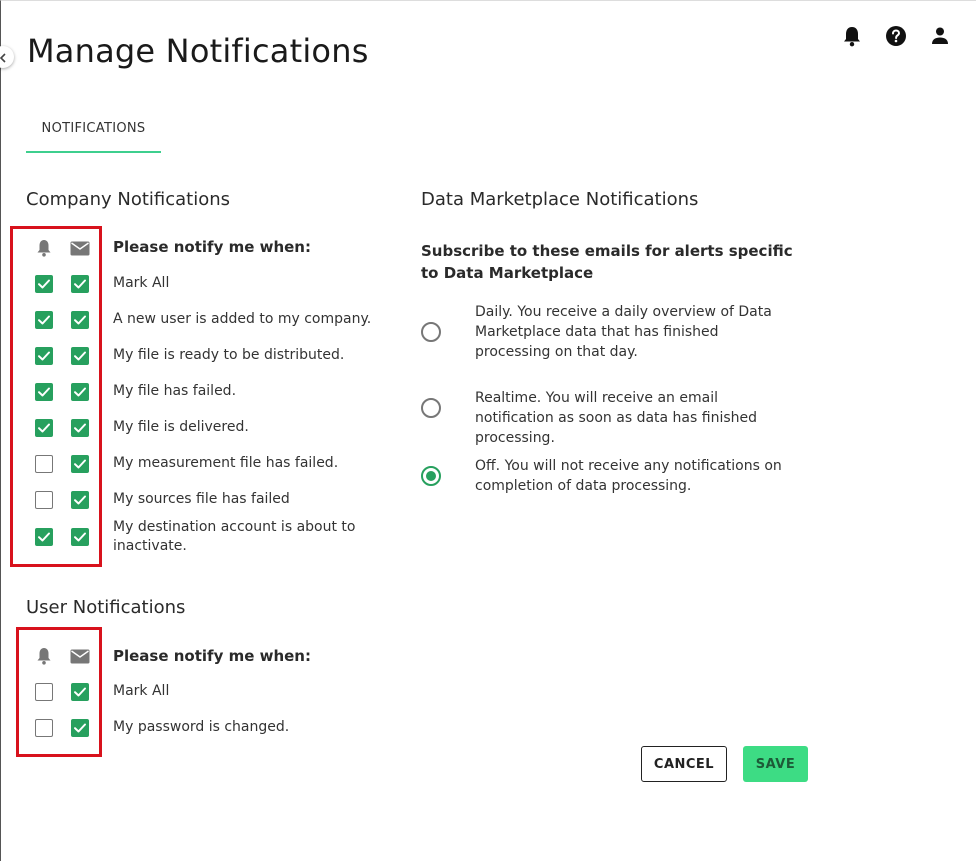 The image size is (976, 861). What do you see at coordinates (684, 764) in the screenshot?
I see `cancel-button: CANCEL` at bounding box center [684, 764].